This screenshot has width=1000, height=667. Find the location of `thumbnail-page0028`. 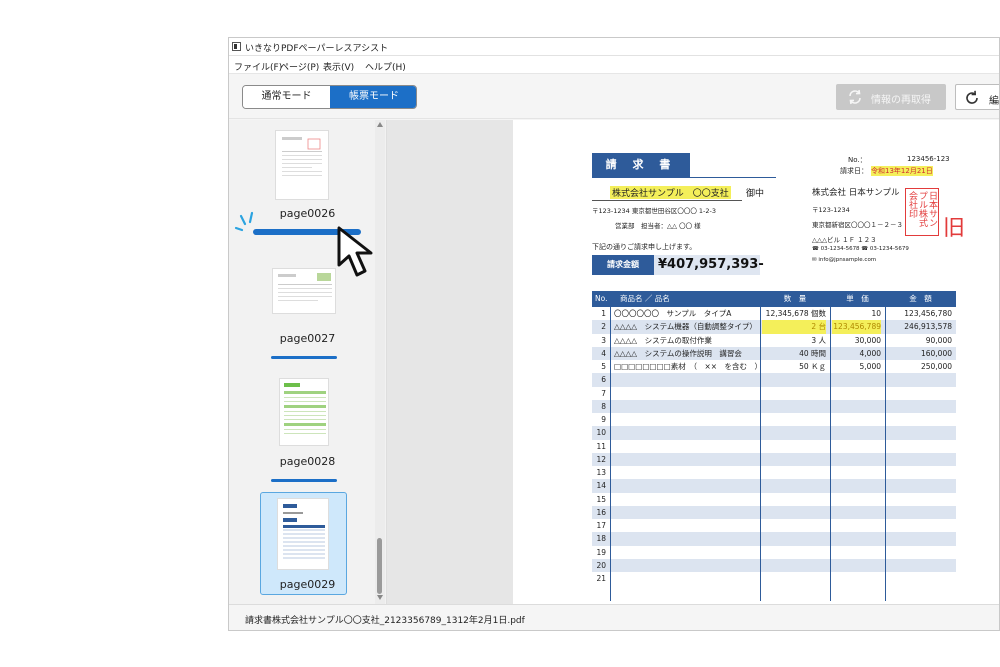

thumbnail-page0028 is located at coordinates (304, 412).